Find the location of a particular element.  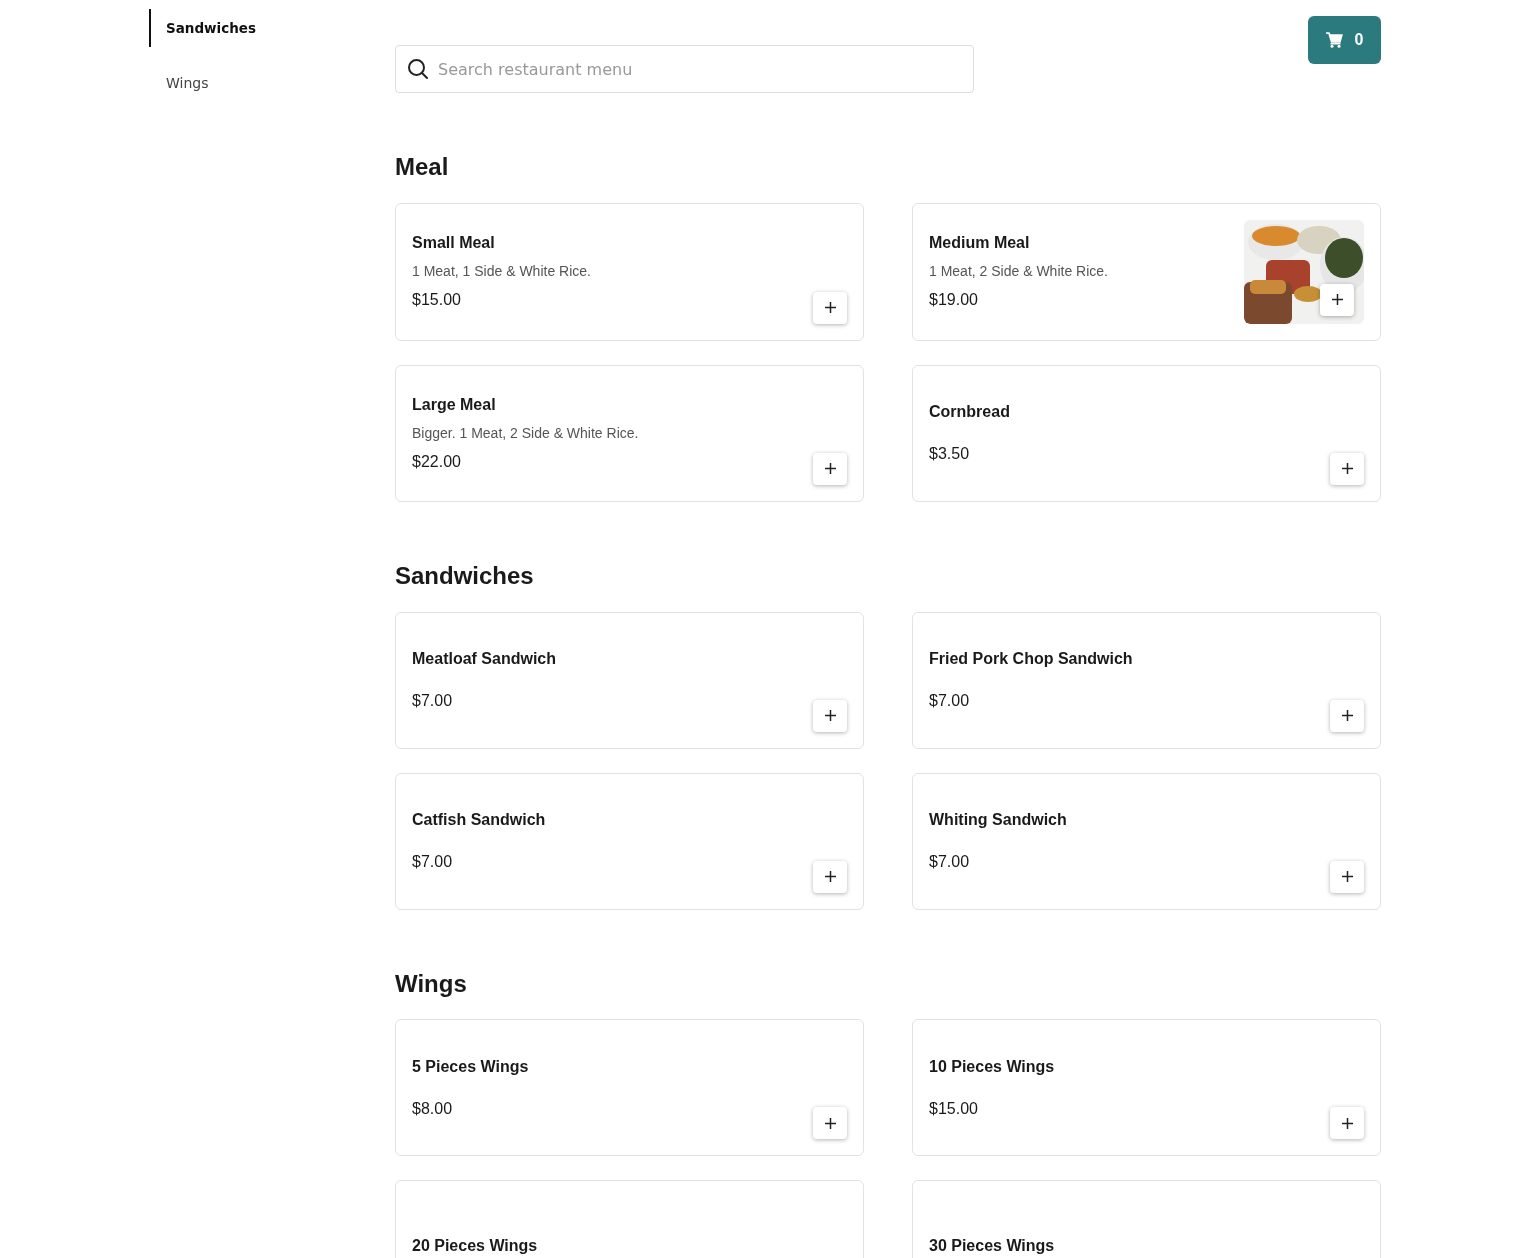

item-name: Meatloaf Sandwich is located at coordinates (484, 659).